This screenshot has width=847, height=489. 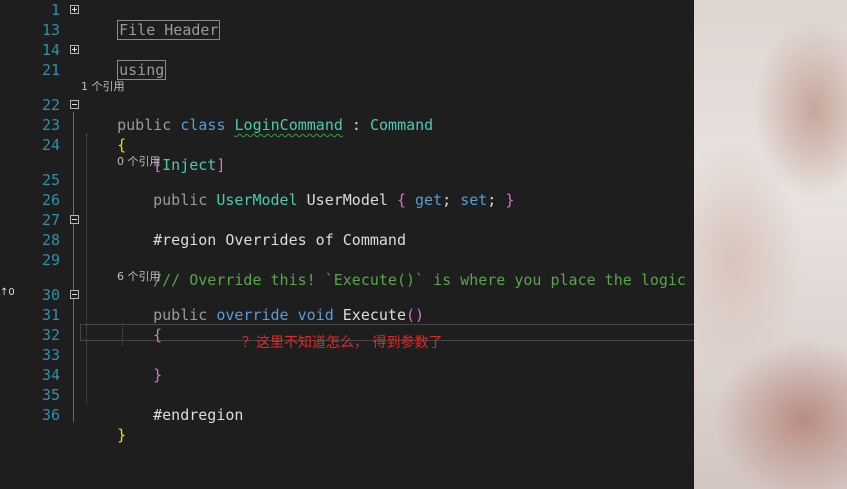 I want to click on collapsed-region-using: using, so click(x=142, y=70).